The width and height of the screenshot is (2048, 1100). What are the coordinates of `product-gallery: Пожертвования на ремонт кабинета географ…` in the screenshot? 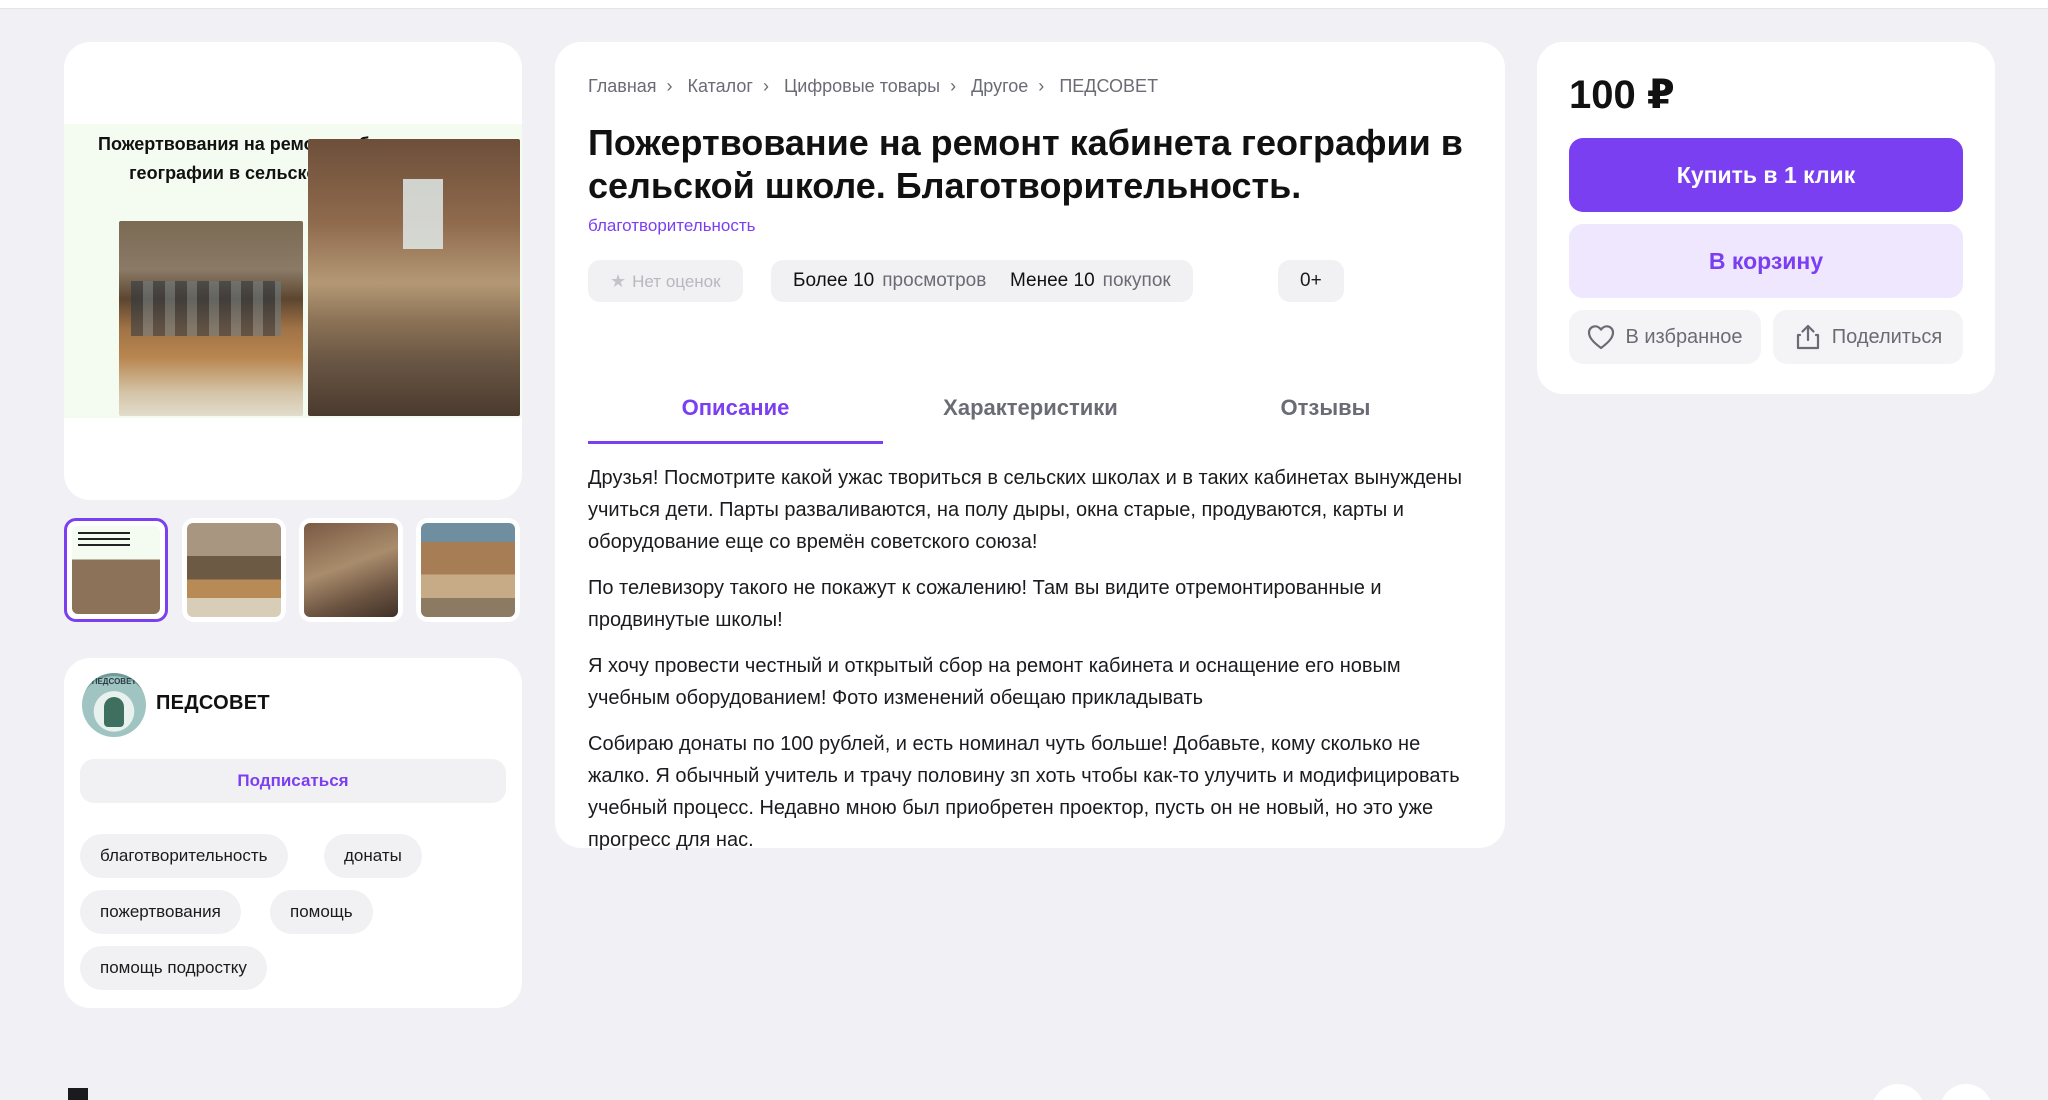 It's located at (293, 271).